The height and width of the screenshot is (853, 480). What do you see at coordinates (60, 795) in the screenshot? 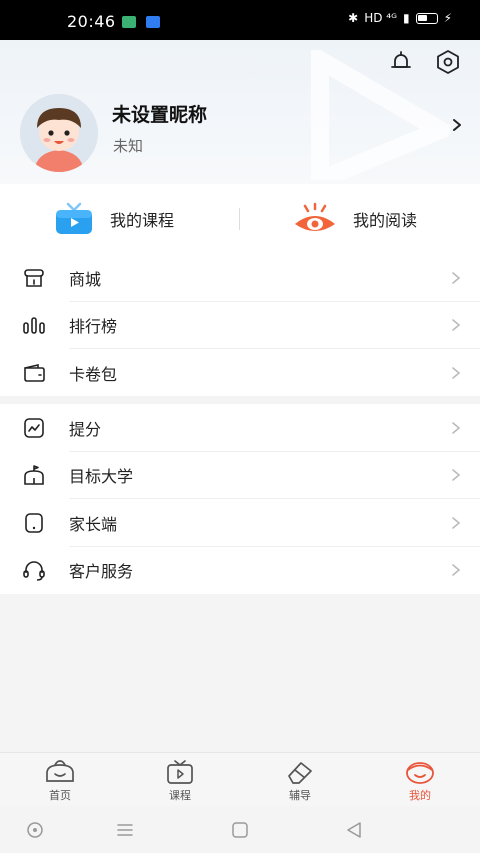
I see `tab-label: 首页` at bounding box center [60, 795].